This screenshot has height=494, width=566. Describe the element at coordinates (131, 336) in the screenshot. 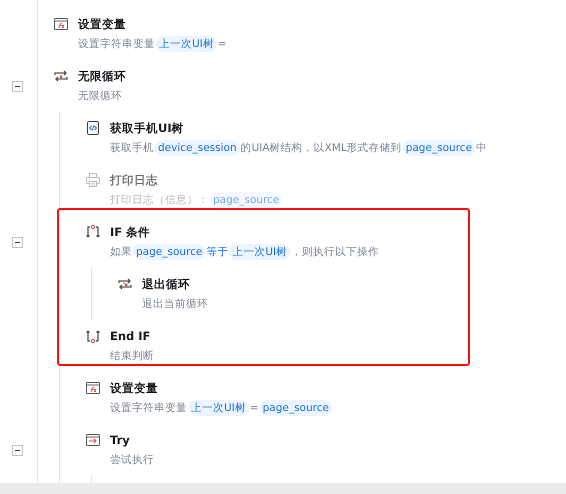

I see `step-title: End IF` at that location.